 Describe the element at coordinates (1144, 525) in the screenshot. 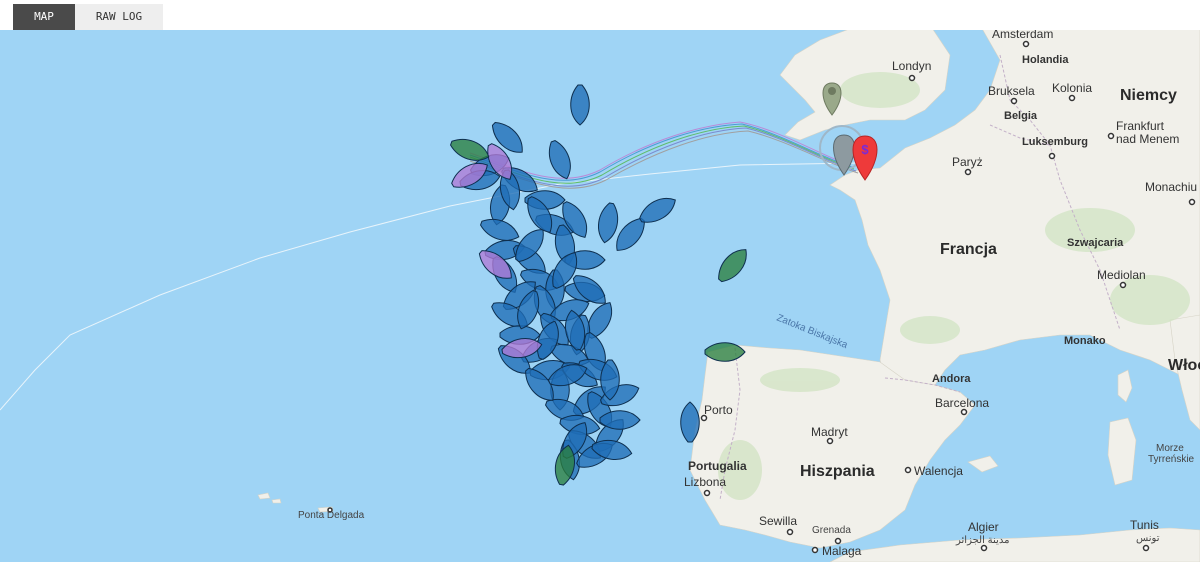

I see `label-tunis: Tunis` at that location.